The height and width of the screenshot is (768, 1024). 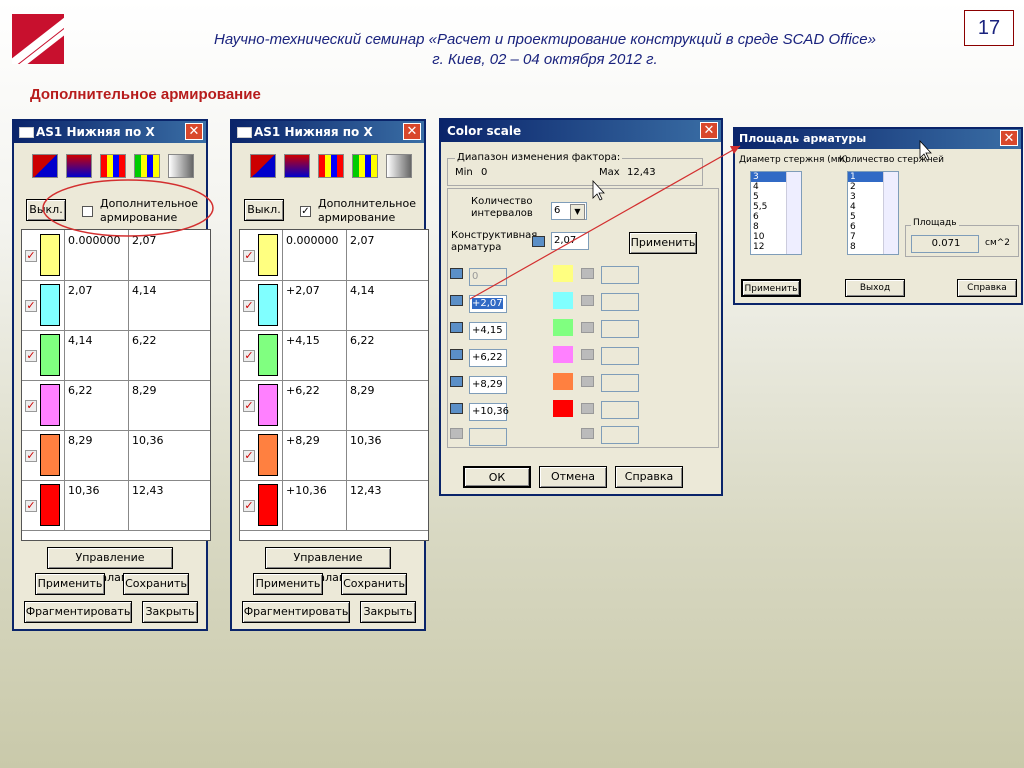 I want to click on highlight-ellipse, so click(x=128, y=208).